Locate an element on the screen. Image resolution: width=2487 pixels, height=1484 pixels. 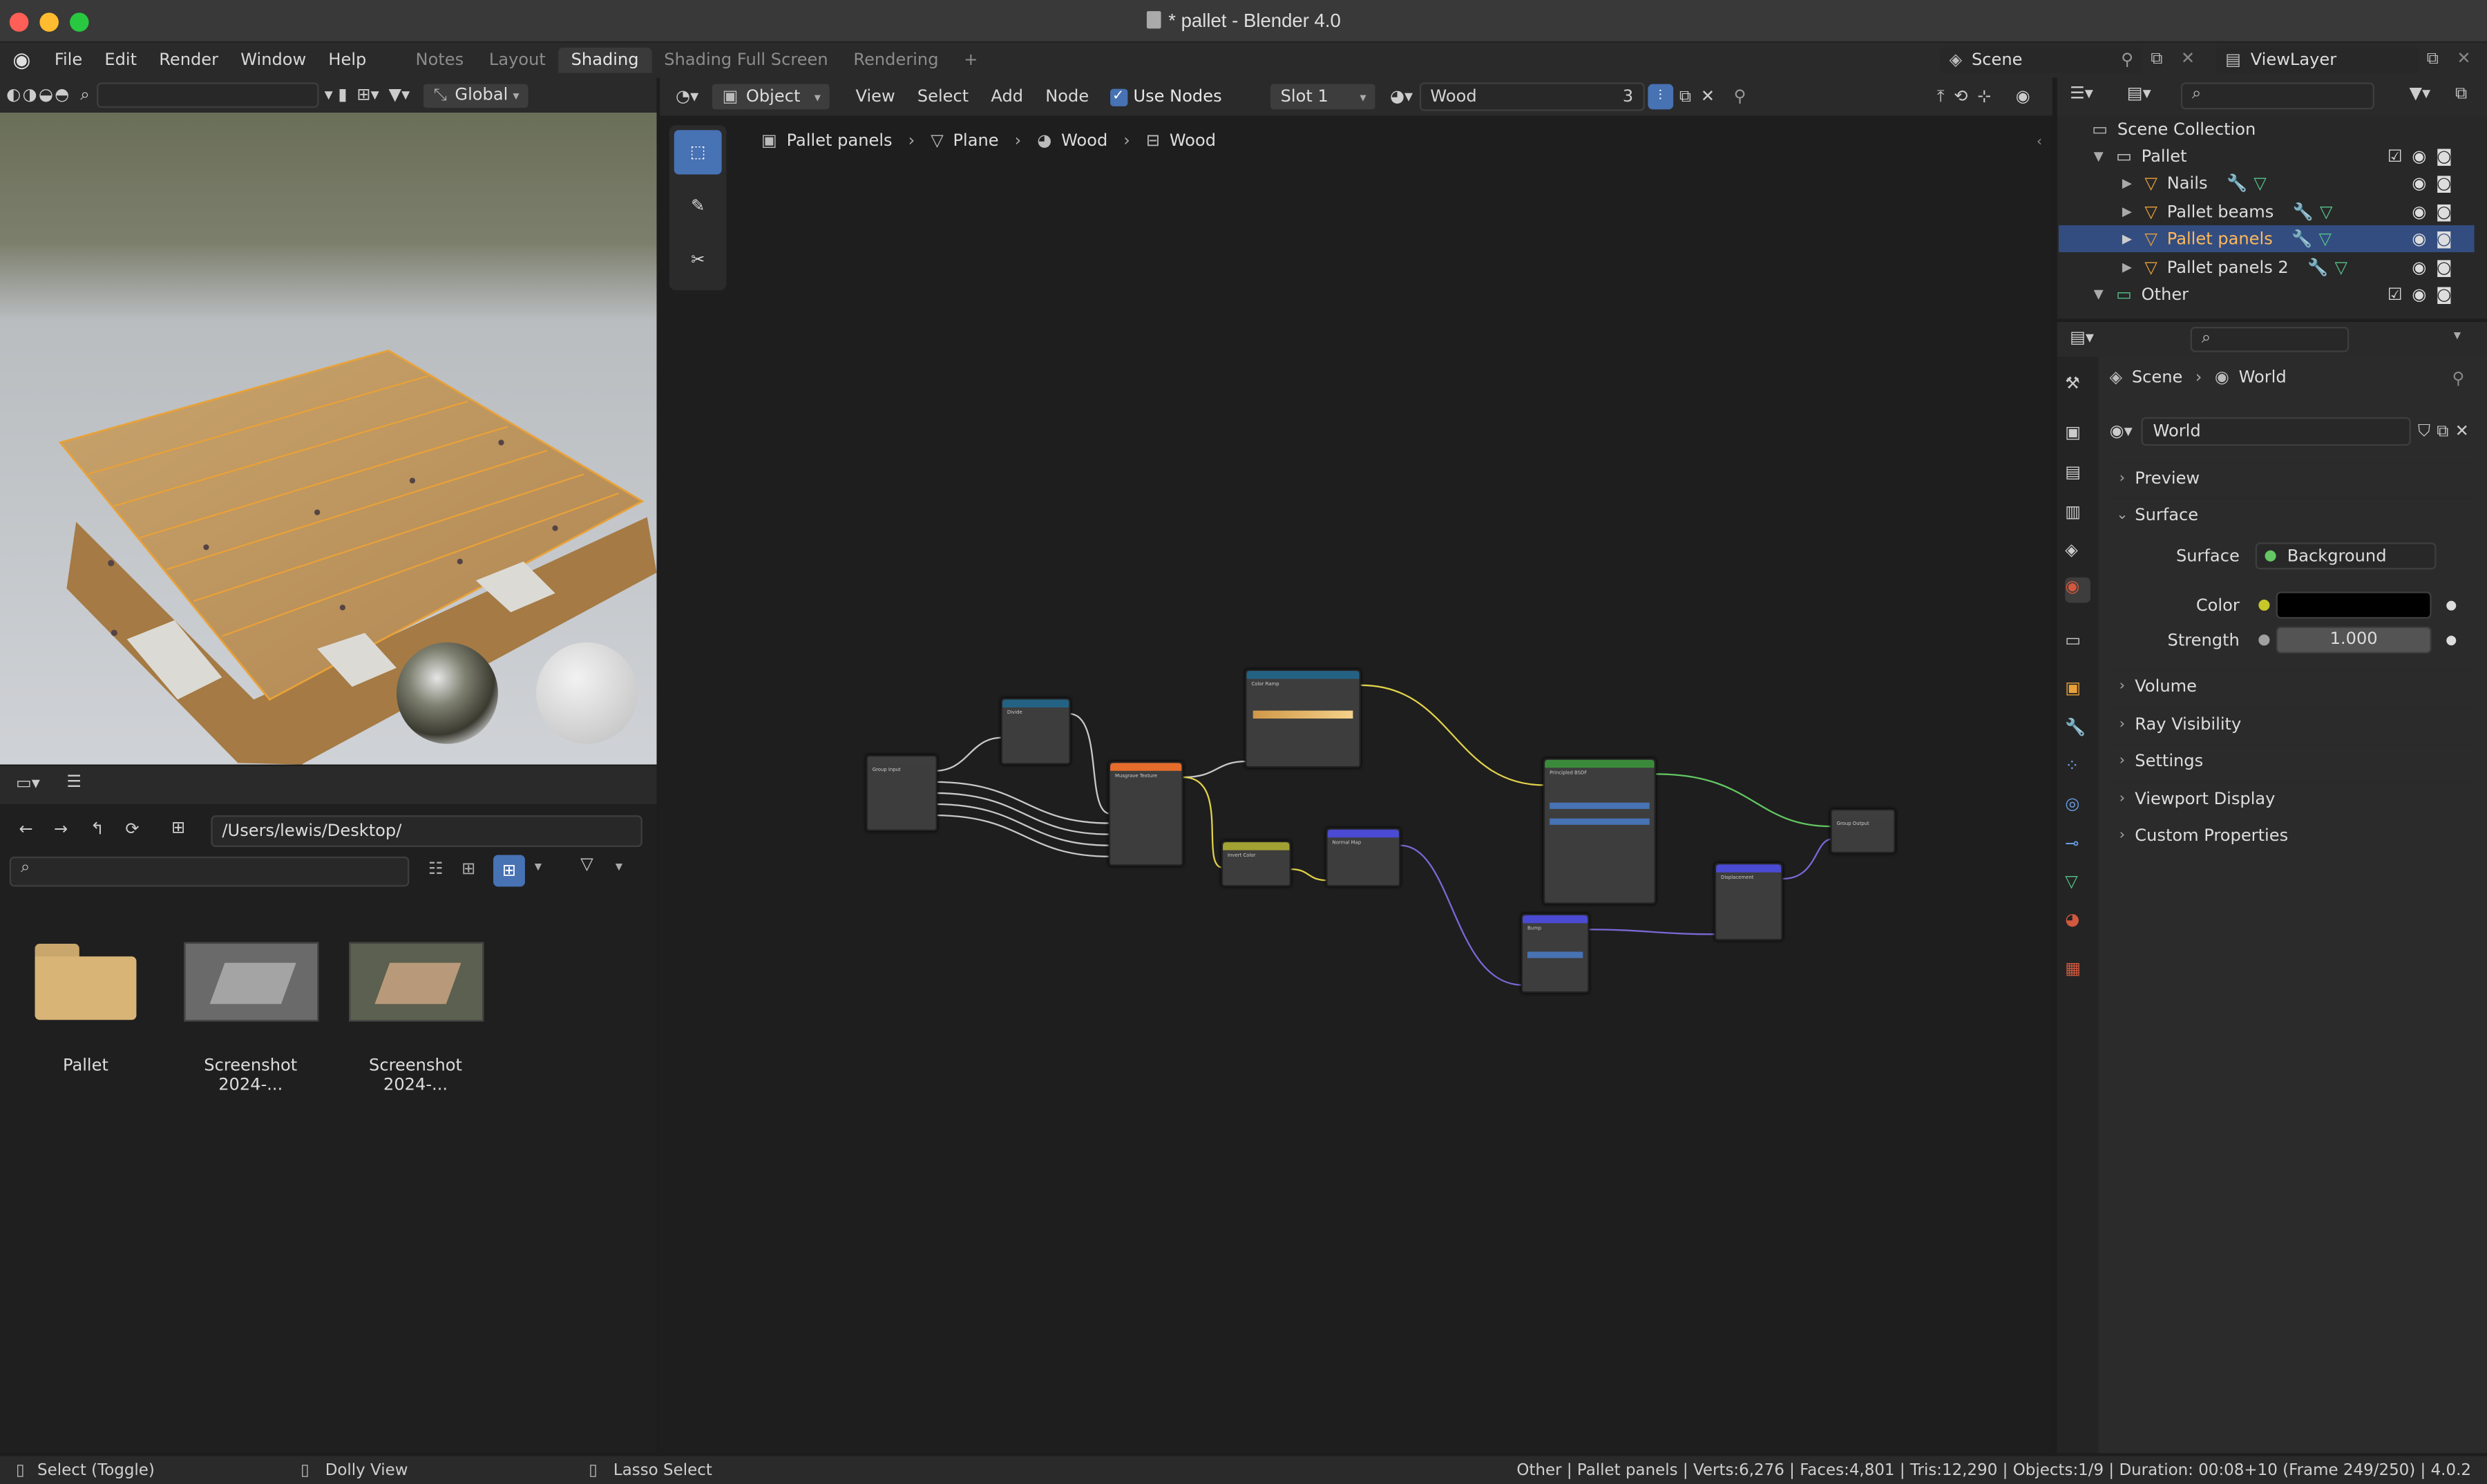
display-size-chevron-icon: ▾ is located at coordinates (538, 867).